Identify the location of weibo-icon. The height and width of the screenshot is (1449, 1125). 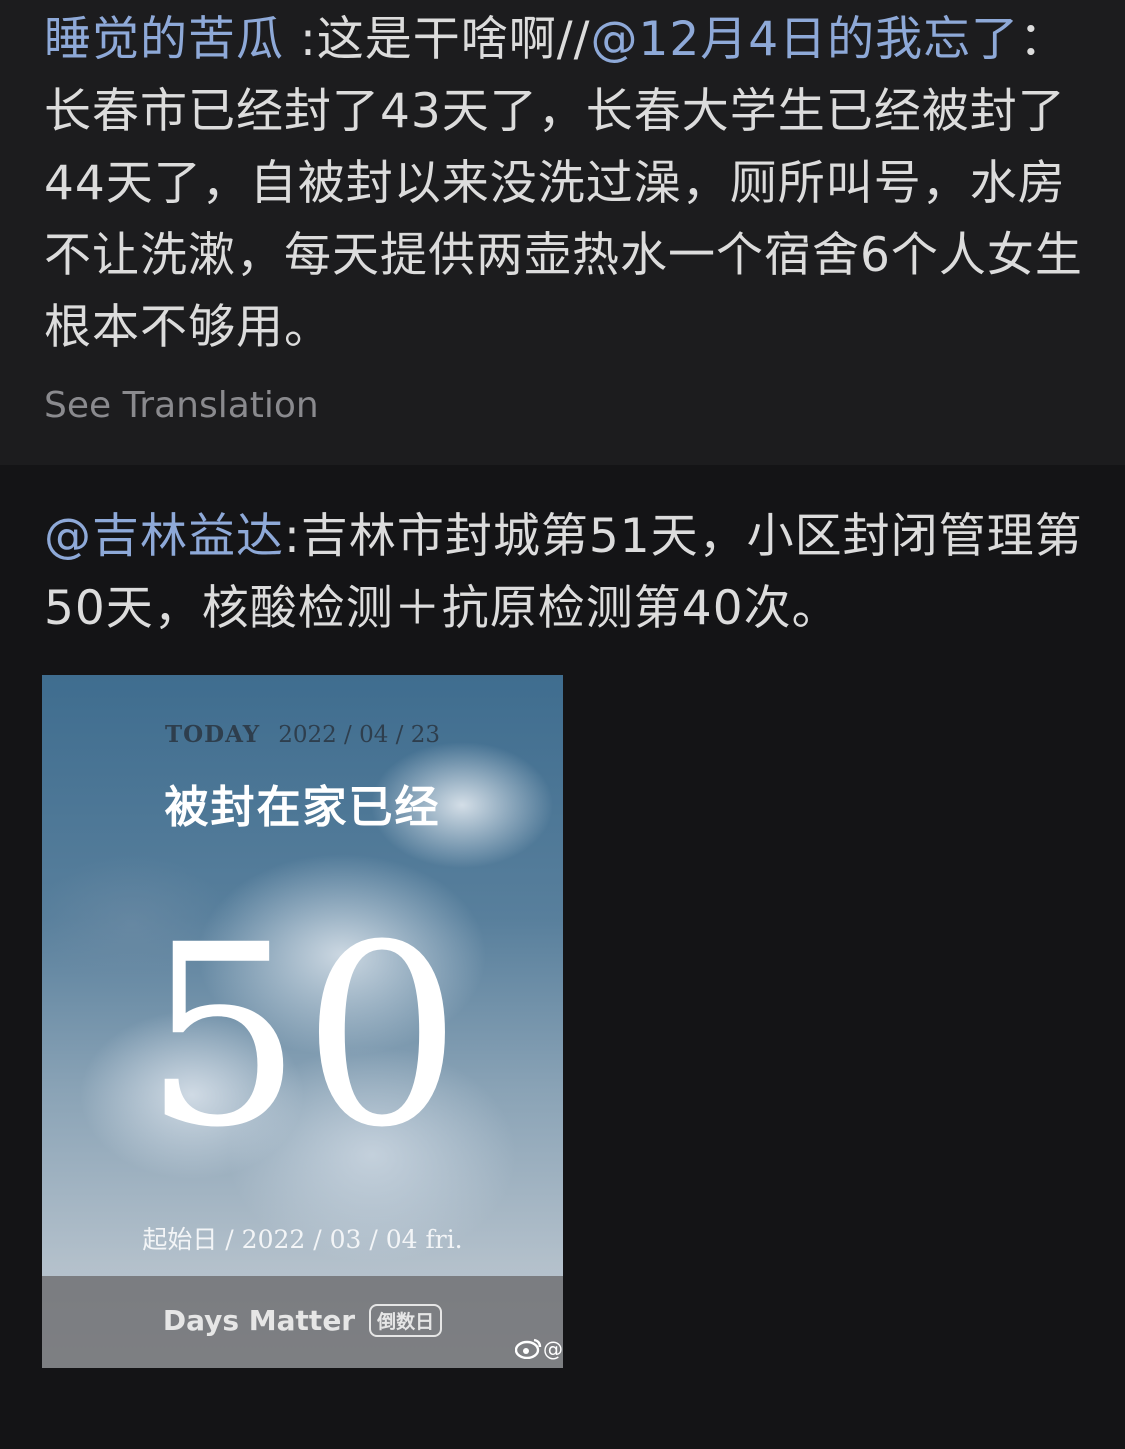
(528, 1350).